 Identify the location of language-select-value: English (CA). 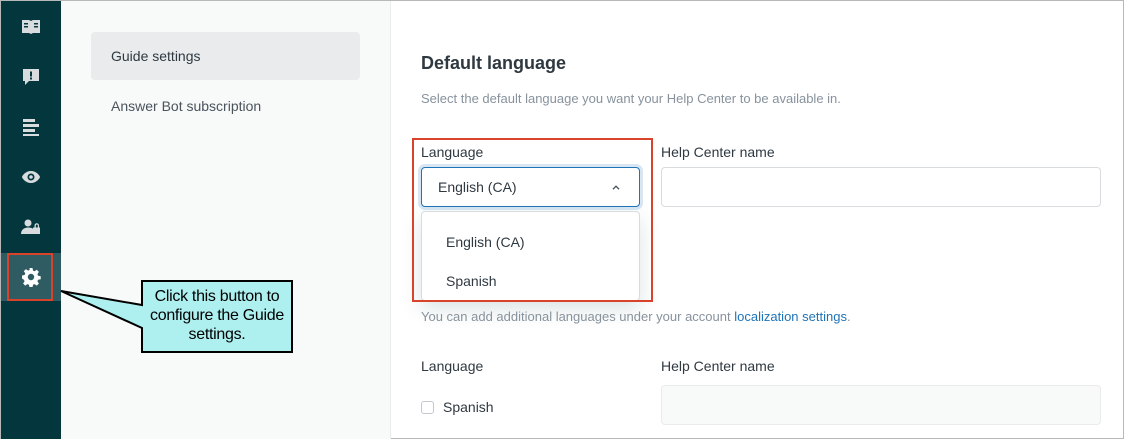
(477, 187).